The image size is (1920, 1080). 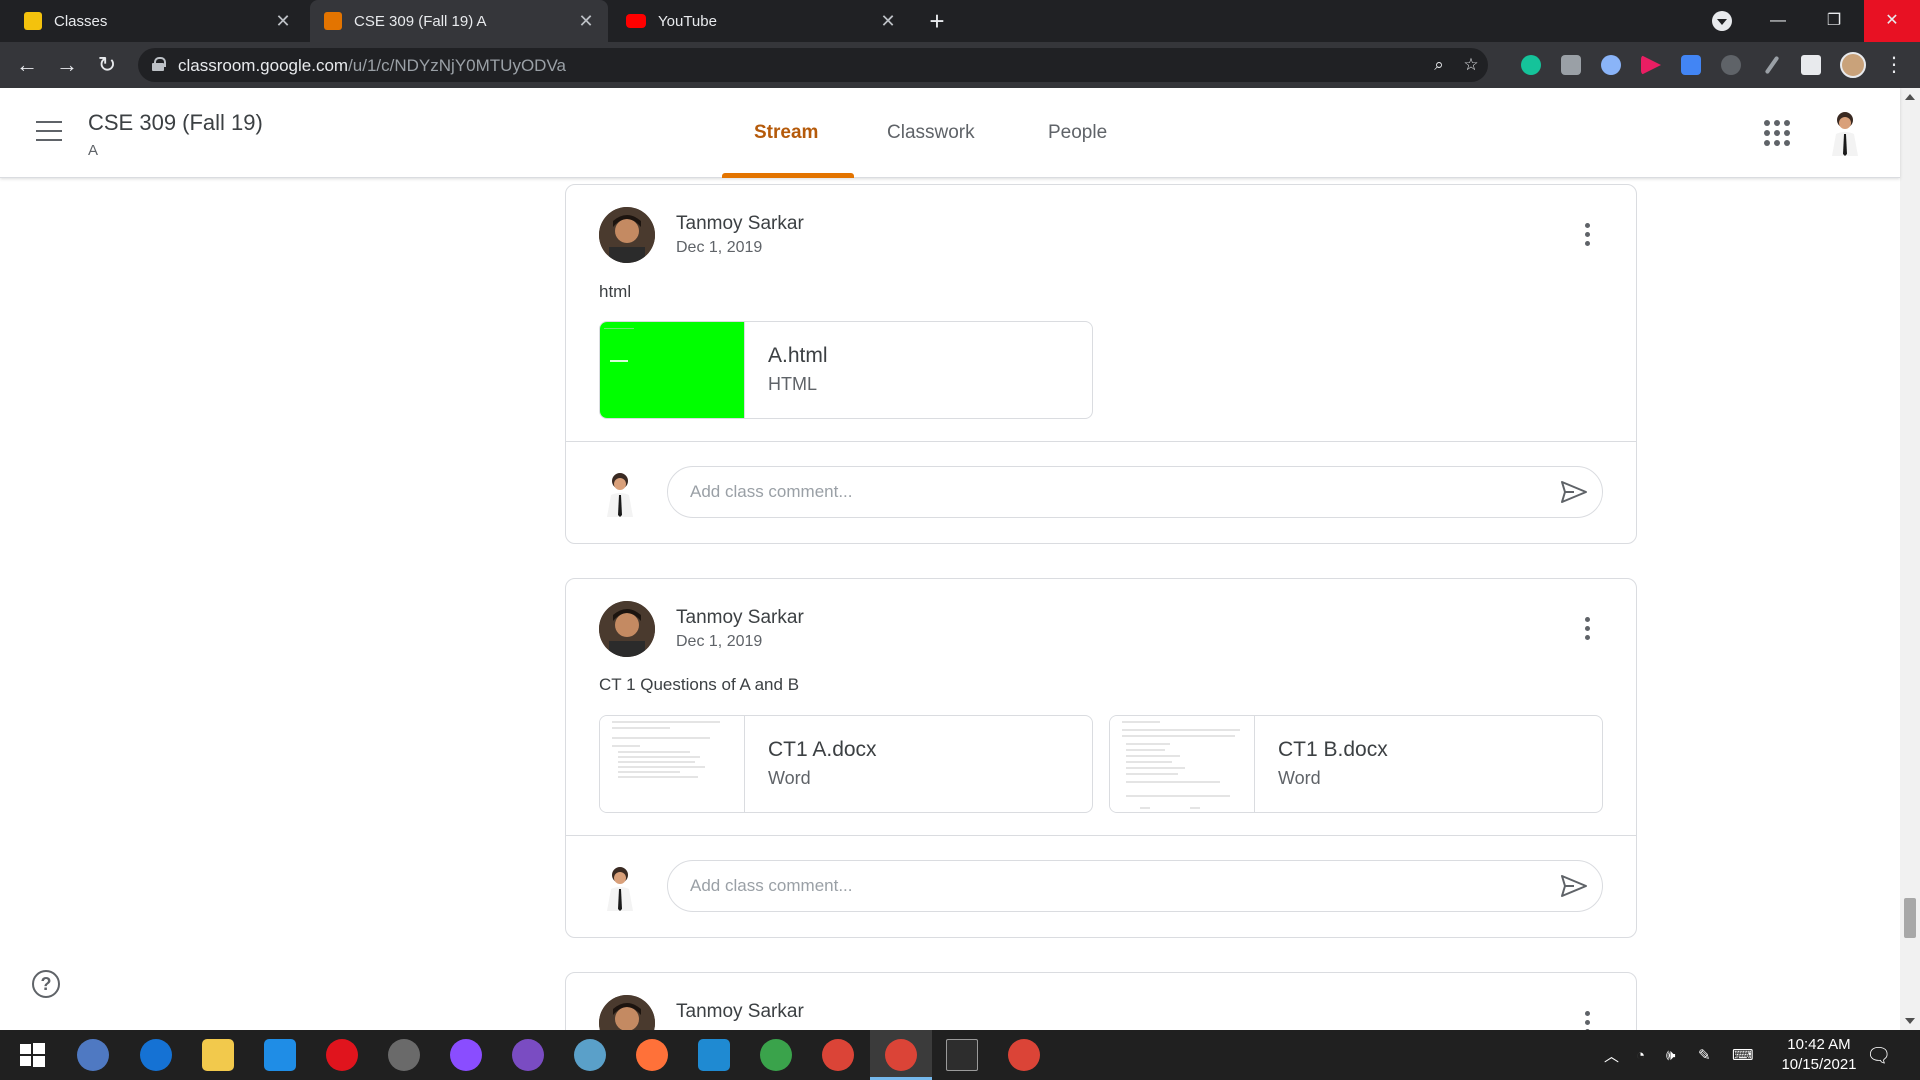 I want to click on announcement-card: Tanmoy Sarkar, so click(x=1101, y=1001).